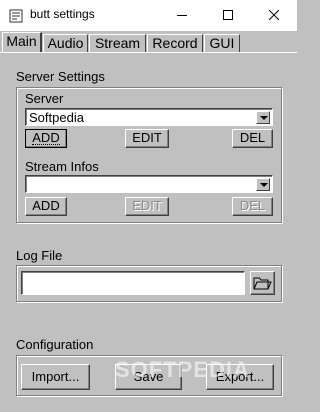 Image resolution: width=320 pixels, height=412 pixels. What do you see at coordinates (39, 255) in the screenshot?
I see `log-file-label: Log File` at bounding box center [39, 255].